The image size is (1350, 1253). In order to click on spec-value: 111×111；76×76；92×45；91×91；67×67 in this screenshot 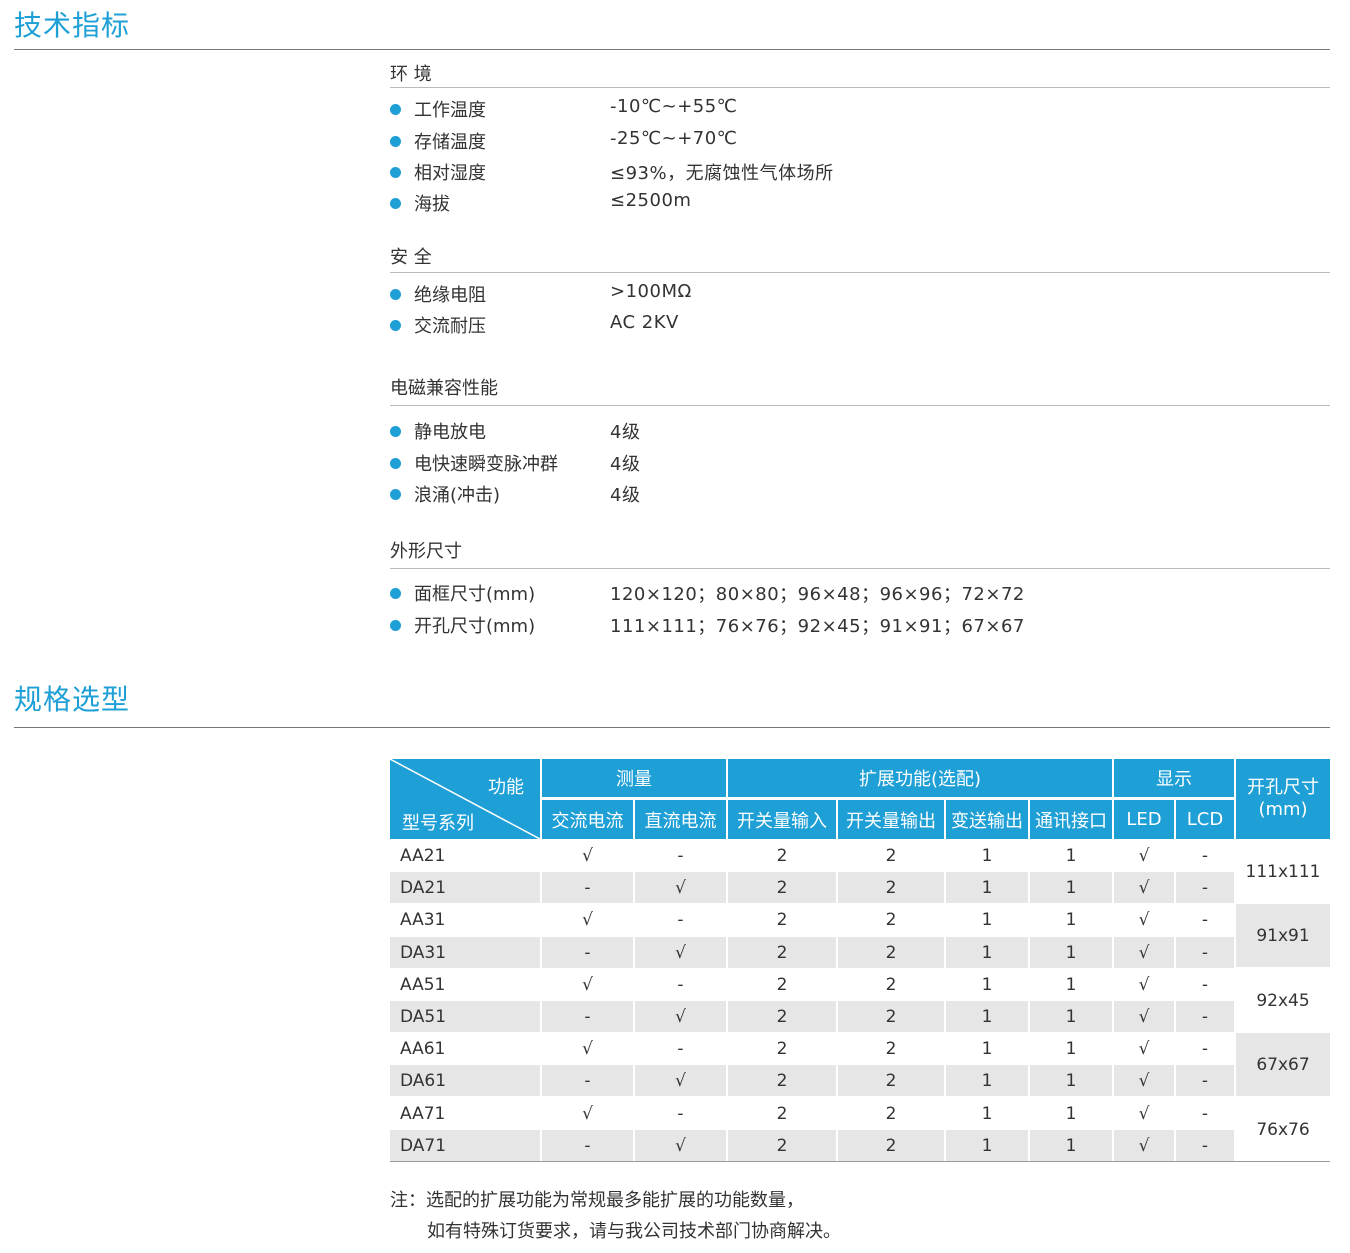, I will do `click(817, 626)`.